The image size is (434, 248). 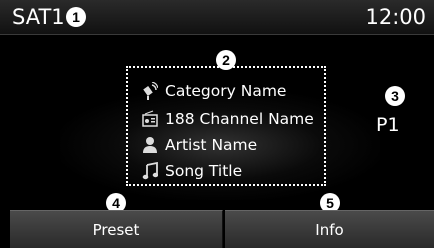 What do you see at coordinates (150, 145) in the screenshot?
I see `person-icon` at bounding box center [150, 145].